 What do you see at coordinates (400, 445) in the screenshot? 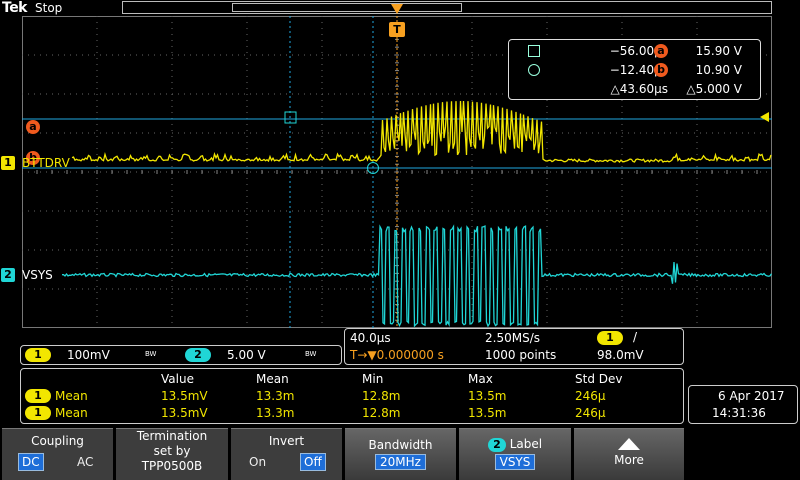
I see `bandwidth-title: Bandwidth` at bounding box center [400, 445].